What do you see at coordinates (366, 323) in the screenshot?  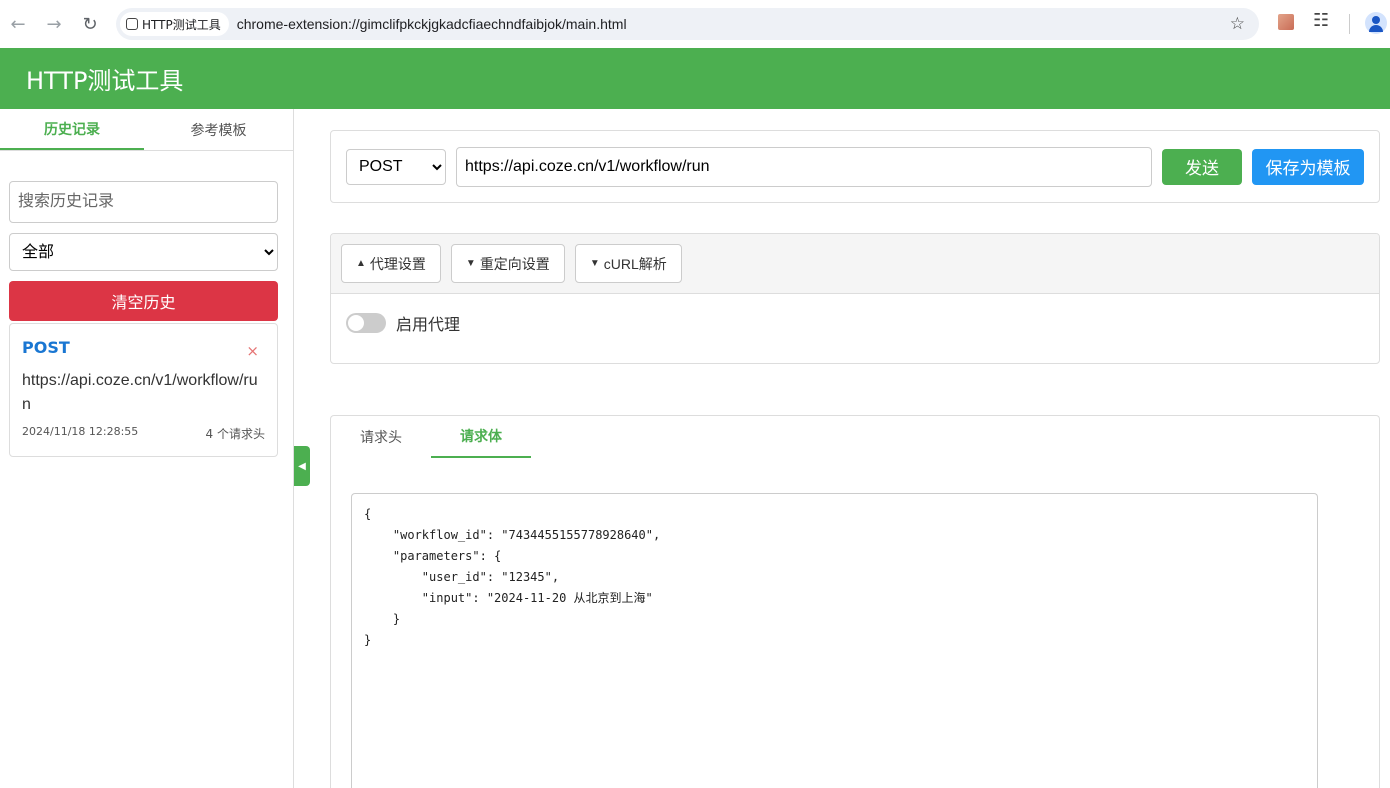 I see `proxy-toggle` at bounding box center [366, 323].